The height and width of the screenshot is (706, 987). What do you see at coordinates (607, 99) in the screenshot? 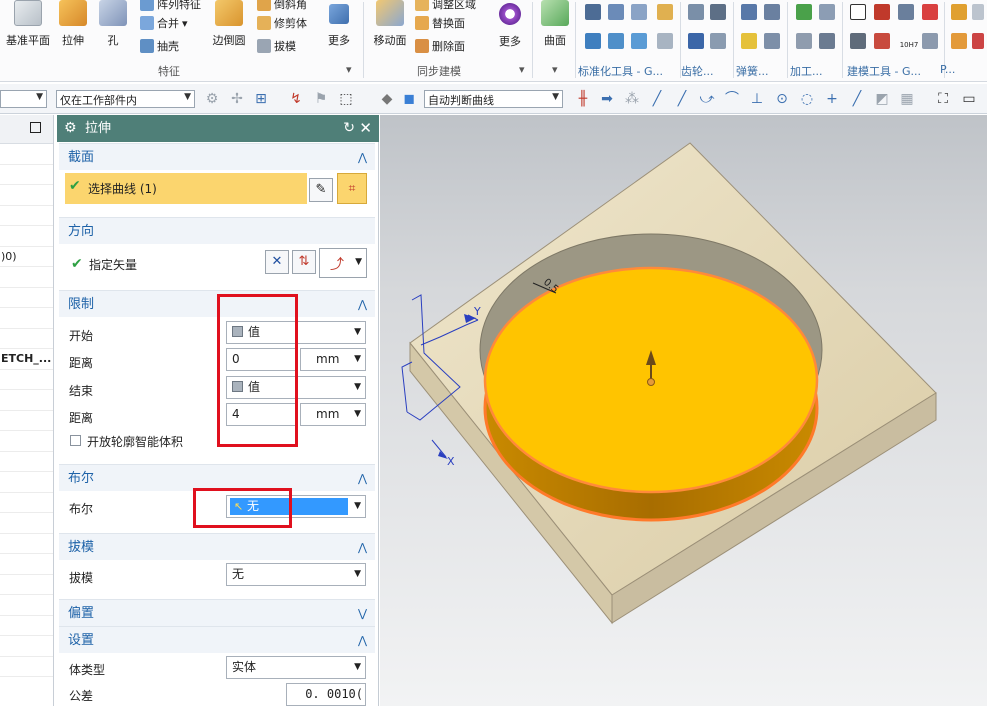
I see `snap-arrow-icon: ➡` at bounding box center [607, 99].